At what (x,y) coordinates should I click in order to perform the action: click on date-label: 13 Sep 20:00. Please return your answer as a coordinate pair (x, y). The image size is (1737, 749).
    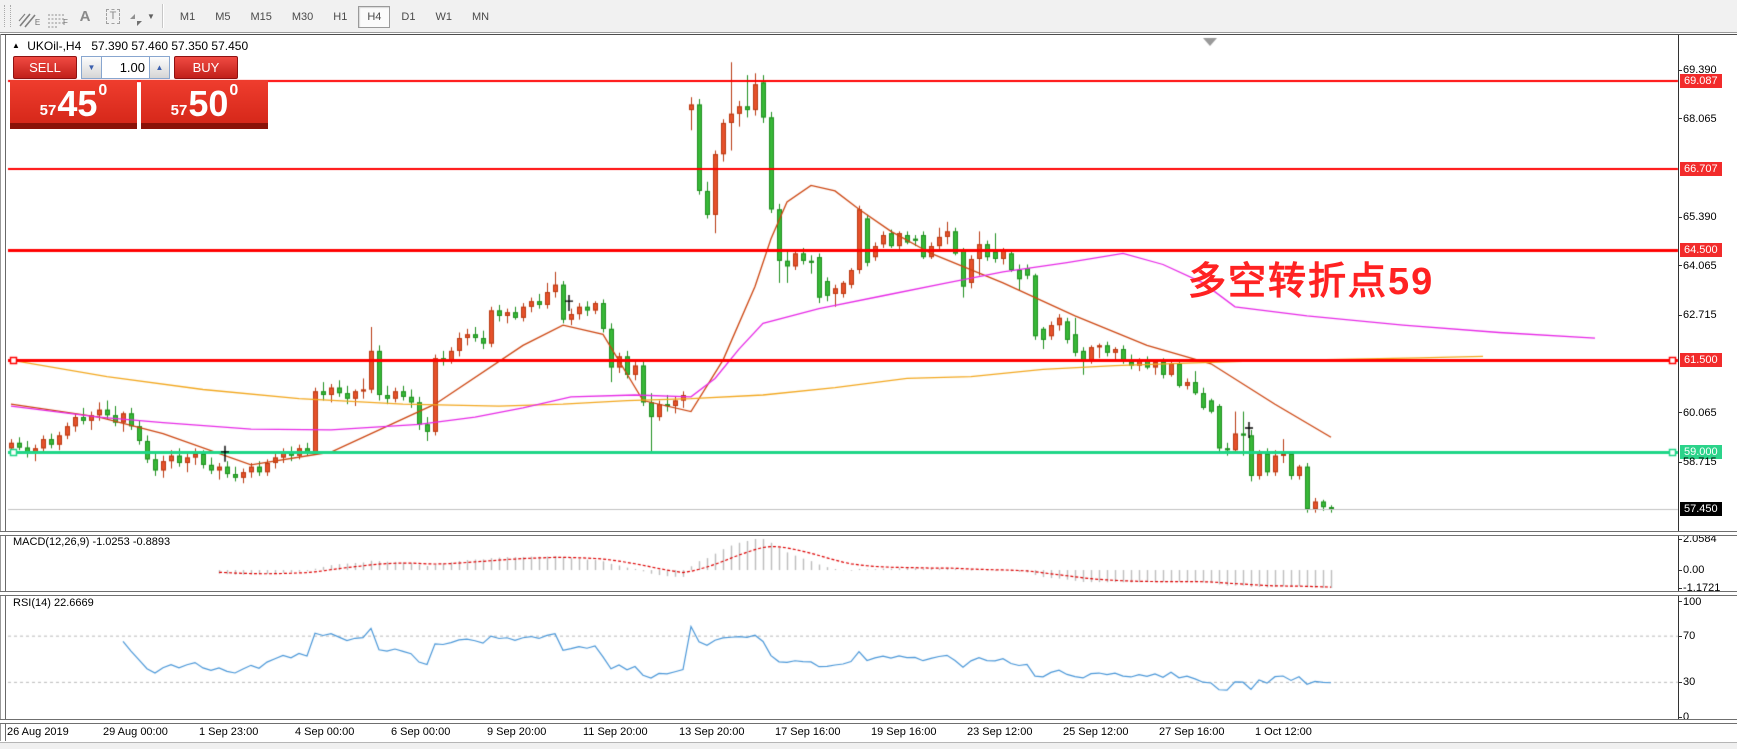
    Looking at the image, I should click on (712, 732).